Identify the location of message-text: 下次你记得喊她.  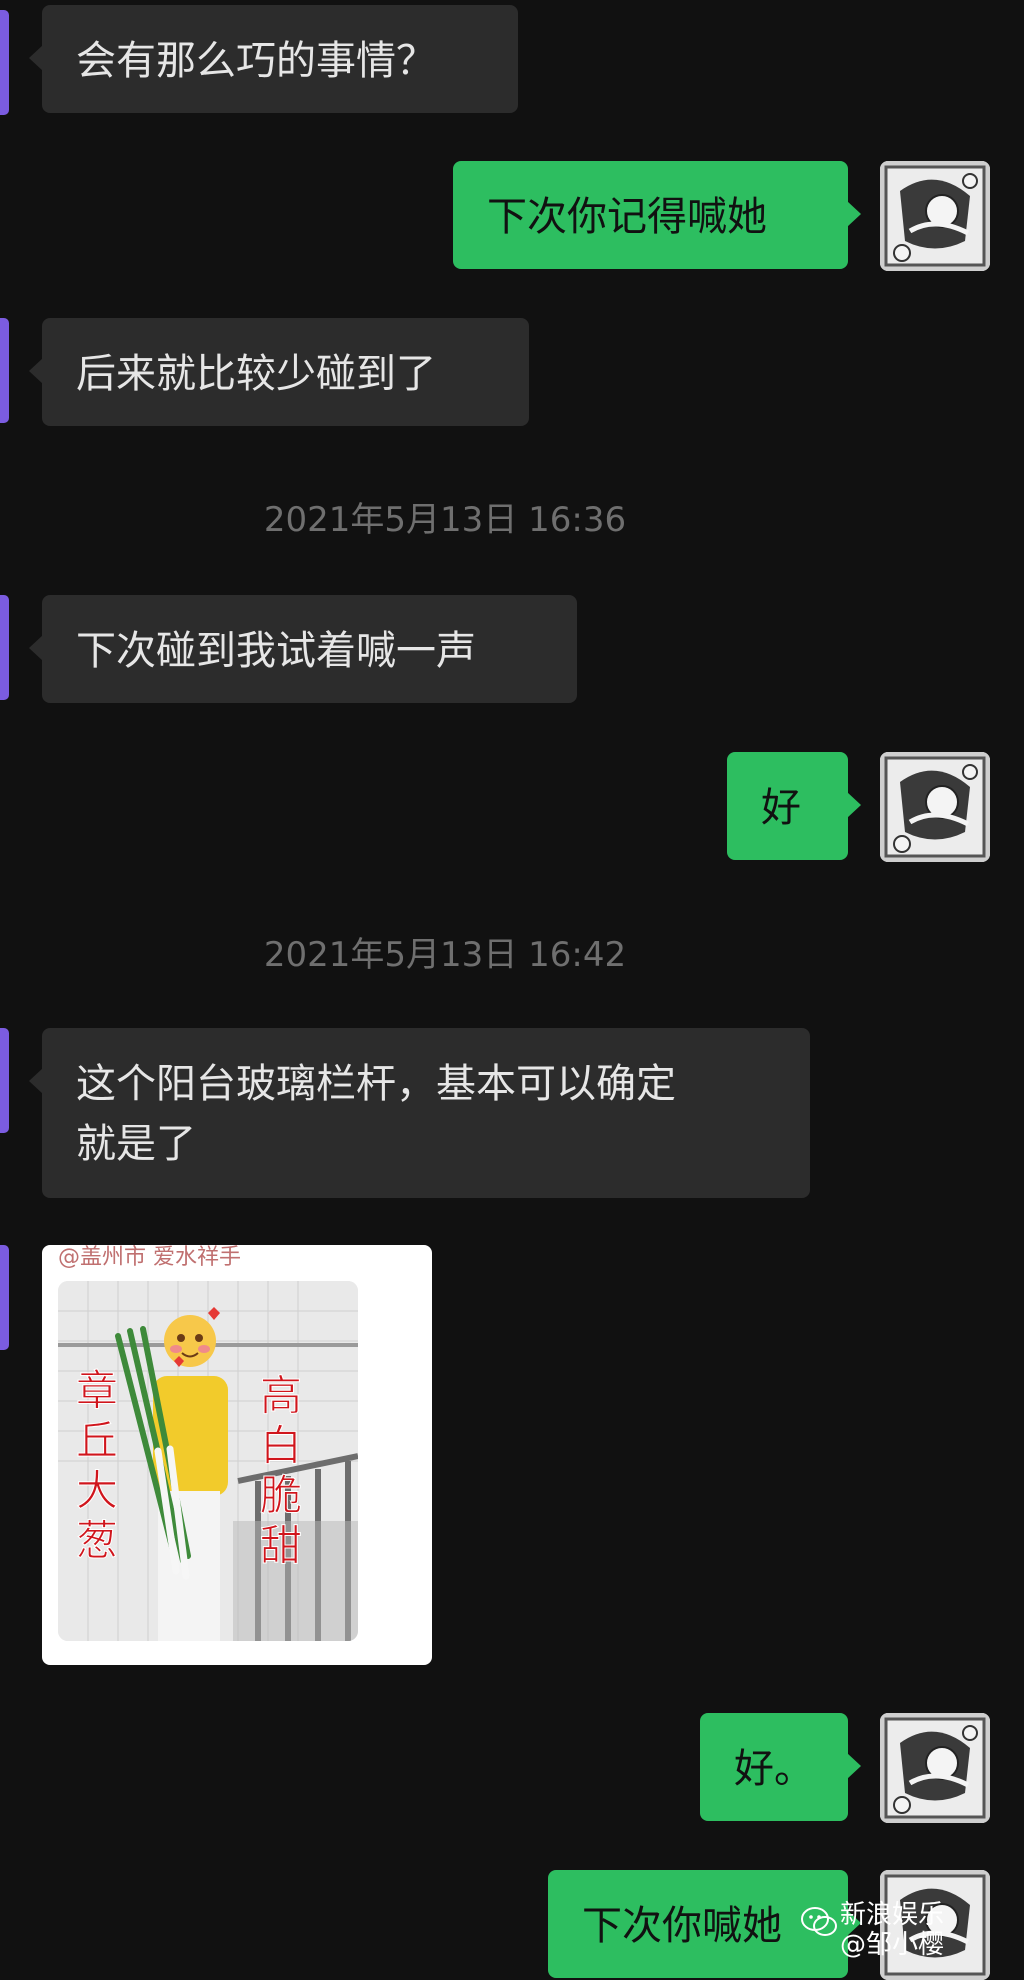
(627, 217).